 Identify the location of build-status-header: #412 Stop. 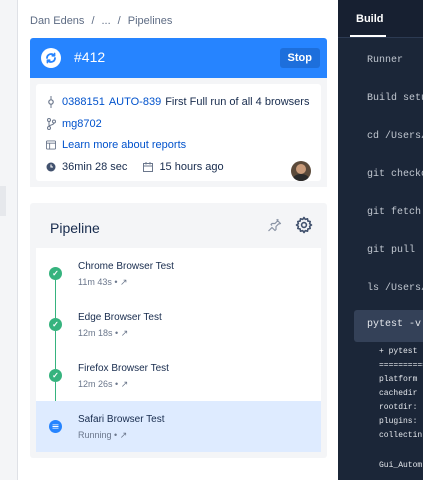
(178, 58).